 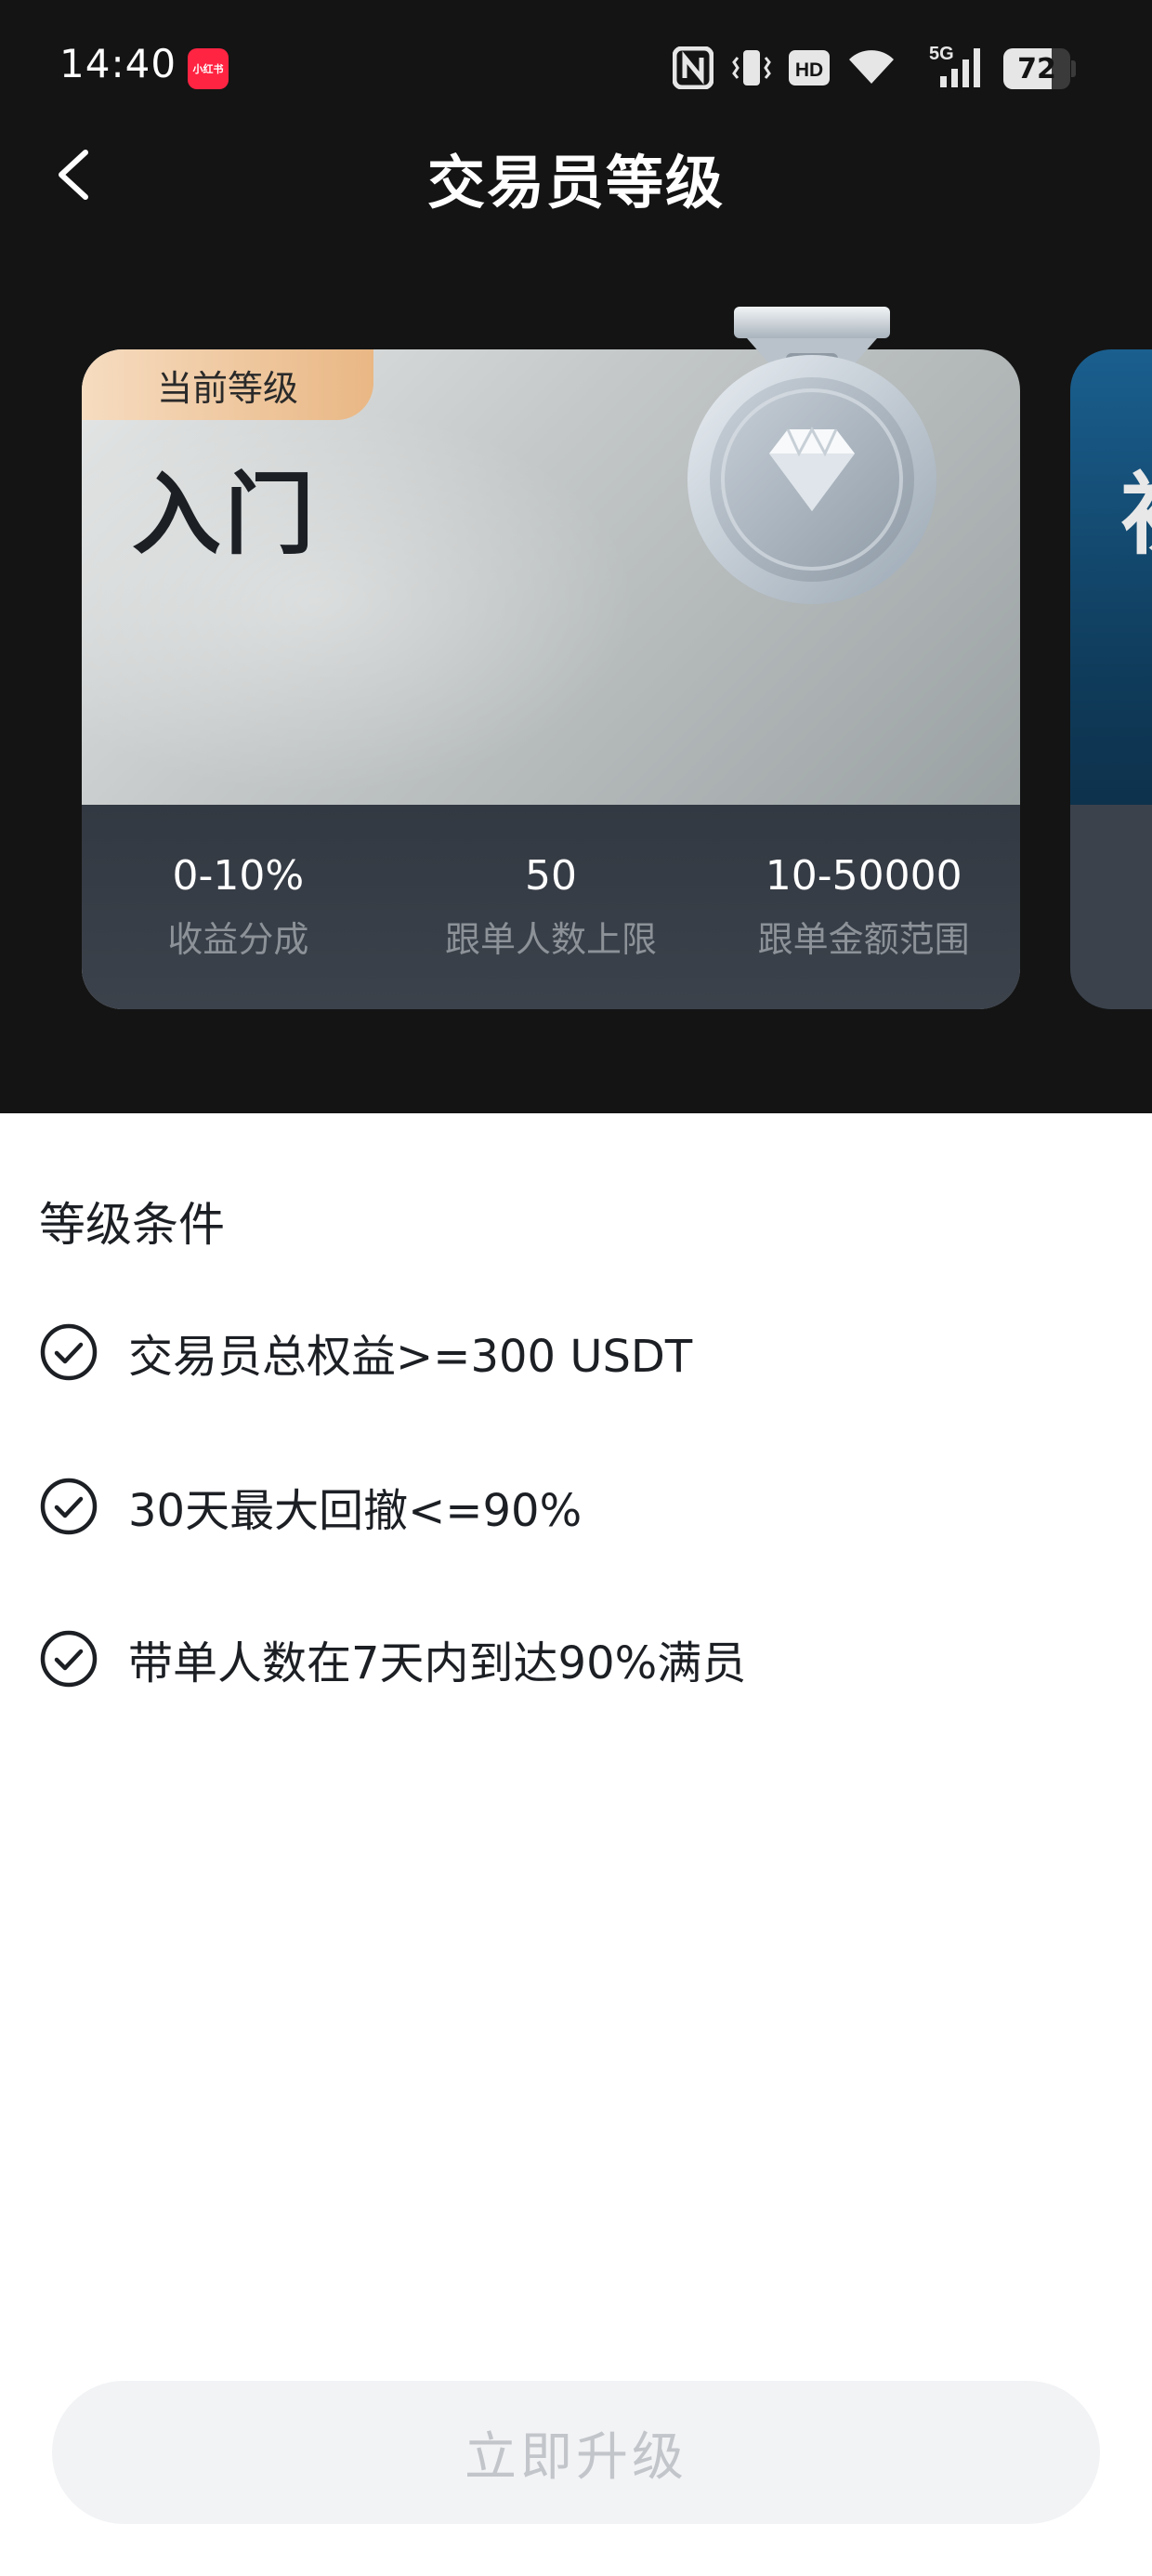 I want to click on upgrade-button: 立即升级, so click(x=576, y=2452).